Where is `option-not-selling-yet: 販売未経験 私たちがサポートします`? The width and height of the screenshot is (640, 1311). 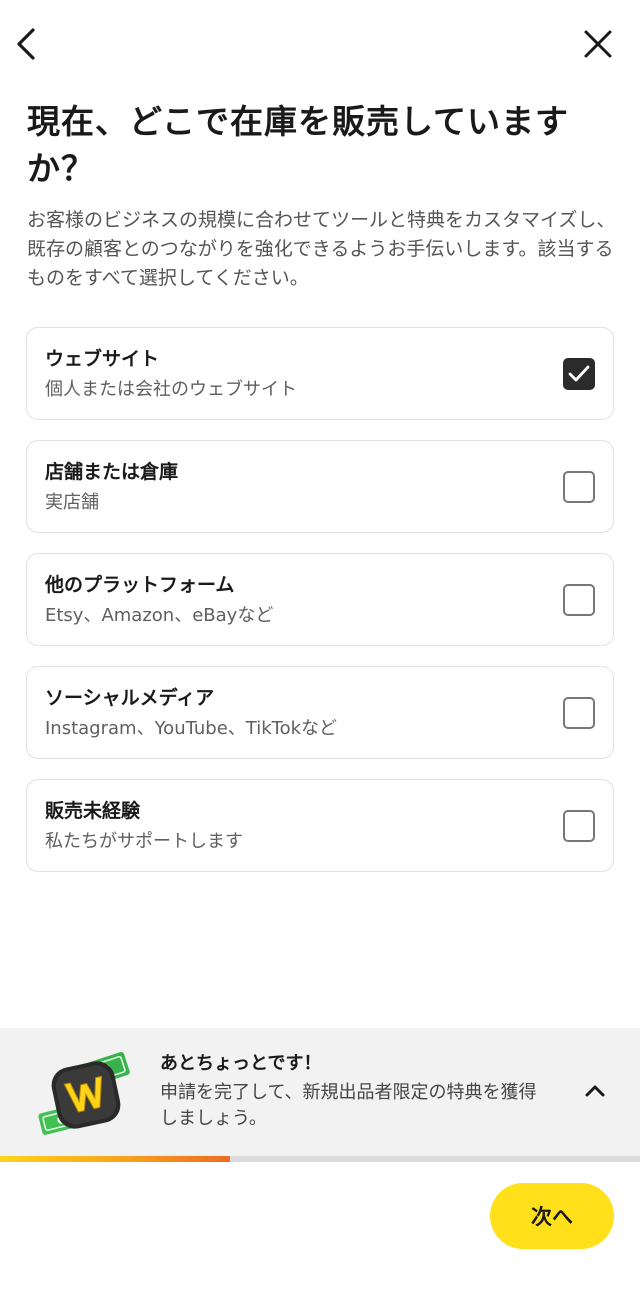
option-not-selling-yet: 販売未経験 私たちがサポートします is located at coordinates (320, 825).